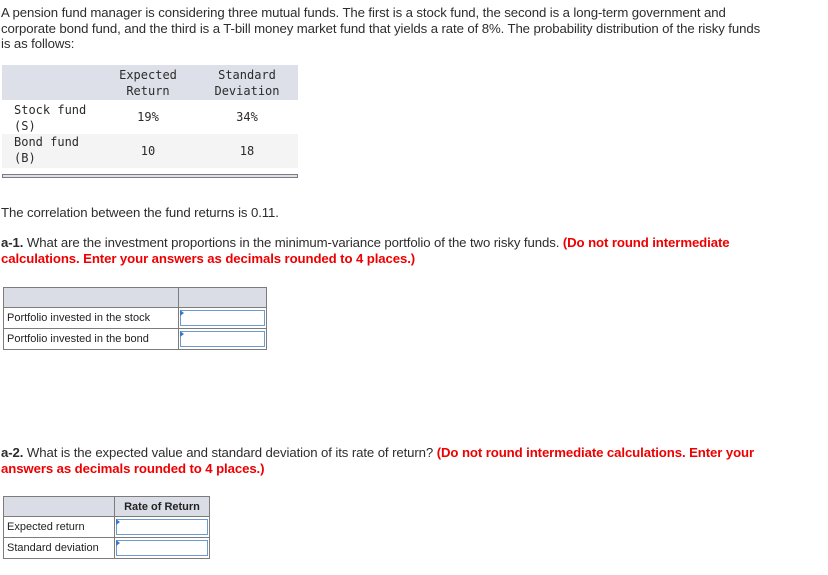 Image resolution: width=828 pixels, height=575 pixels. I want to click on table-row: Portfolio invested in the stock, so click(135, 318).